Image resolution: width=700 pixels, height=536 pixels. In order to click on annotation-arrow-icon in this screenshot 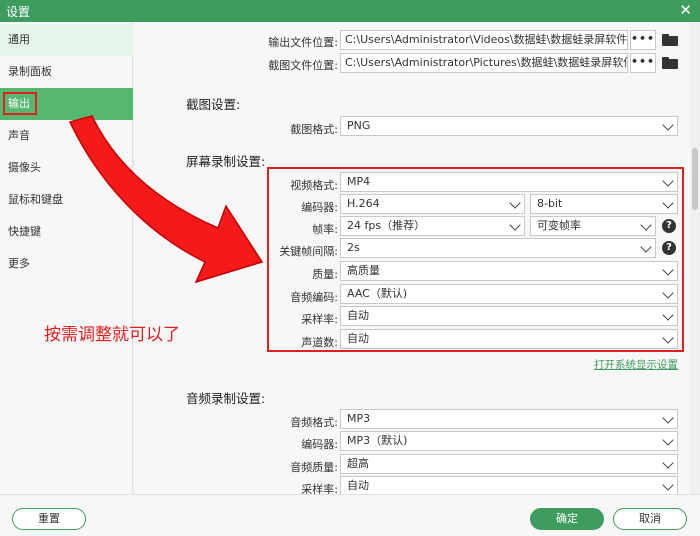, I will do `click(166, 199)`.